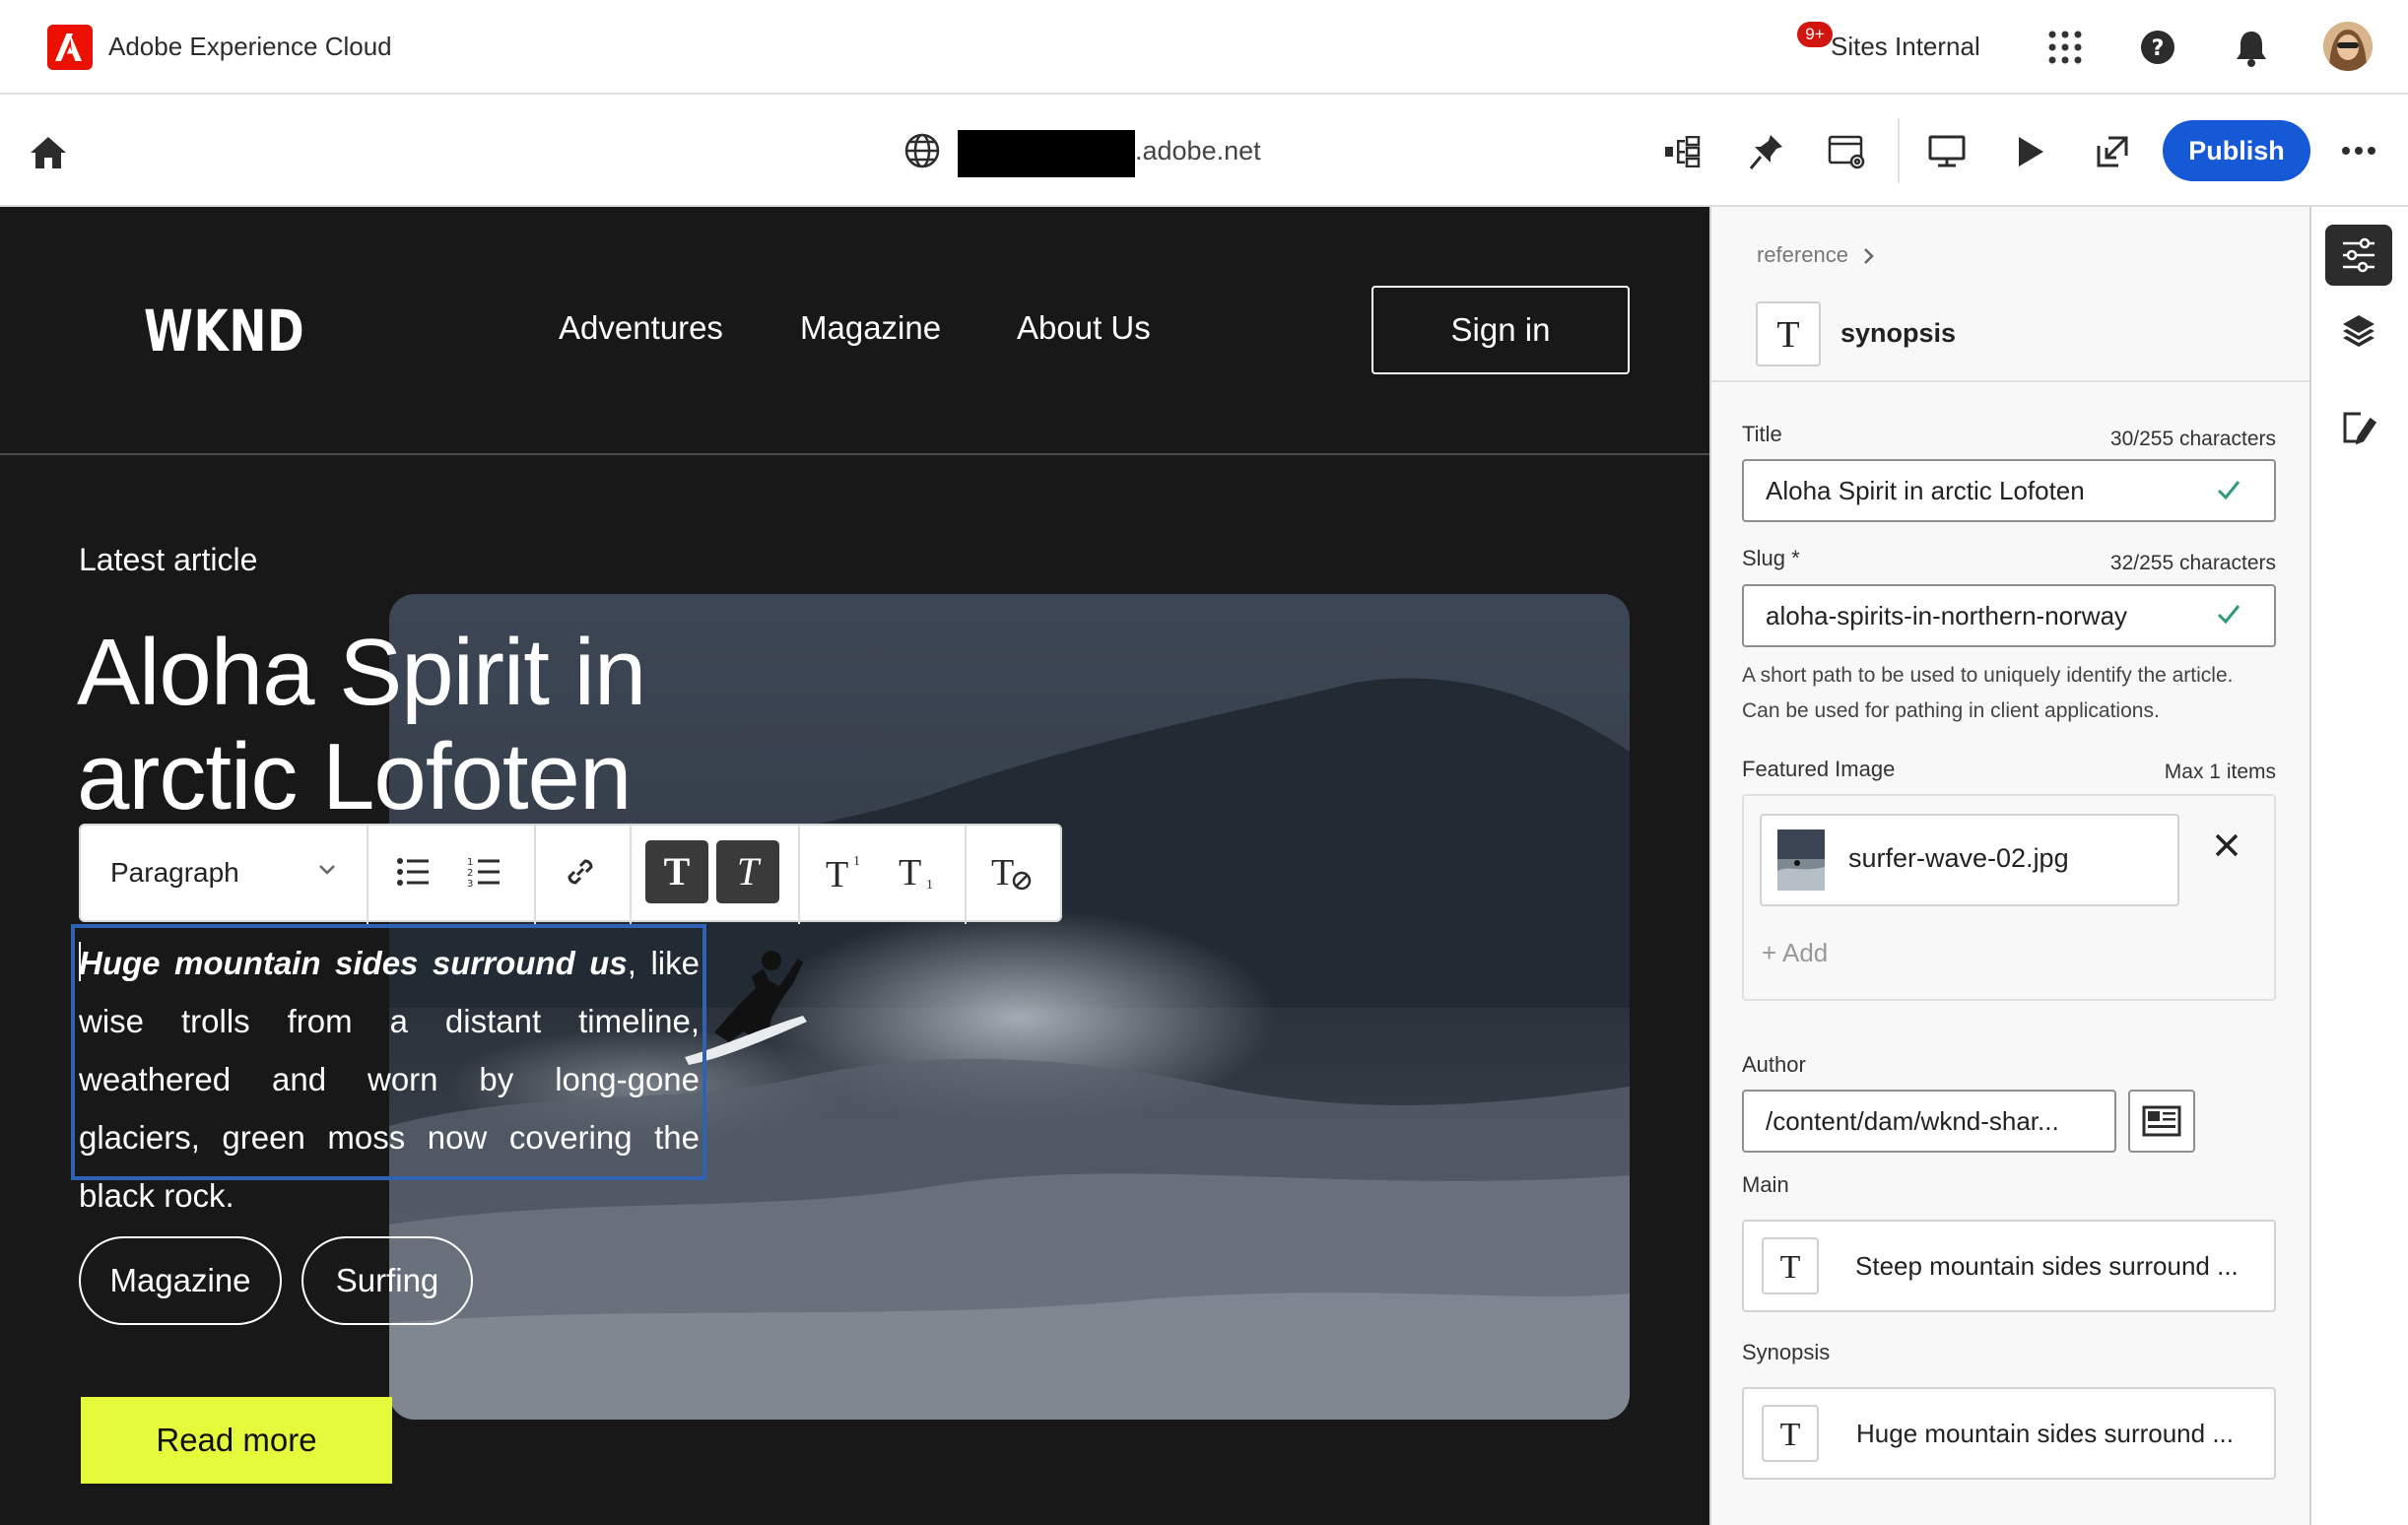 Image resolution: width=2408 pixels, height=1525 pixels. What do you see at coordinates (2112, 151) in the screenshot?
I see `open-external-icon` at bounding box center [2112, 151].